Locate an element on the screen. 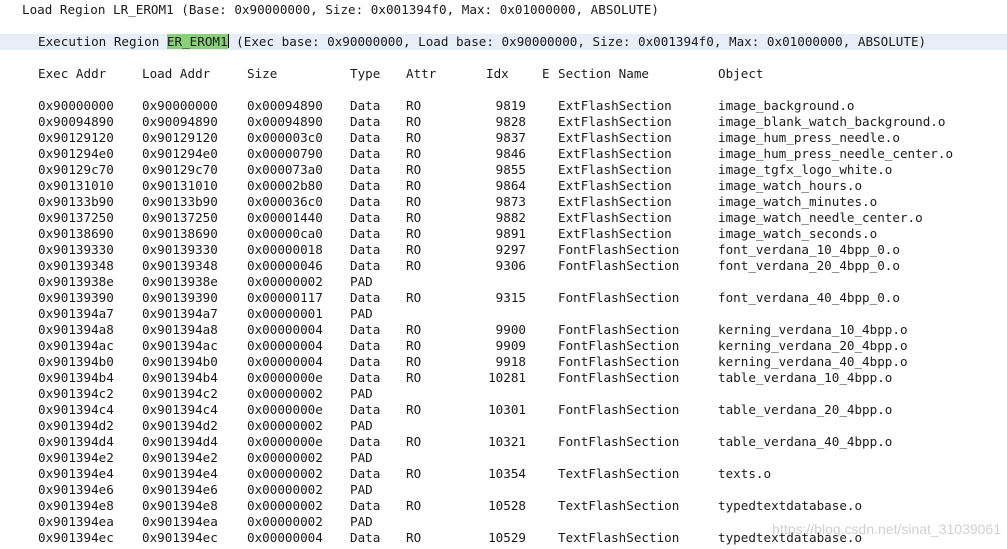  cell-load-addr: 0x90139330 is located at coordinates (180, 249).